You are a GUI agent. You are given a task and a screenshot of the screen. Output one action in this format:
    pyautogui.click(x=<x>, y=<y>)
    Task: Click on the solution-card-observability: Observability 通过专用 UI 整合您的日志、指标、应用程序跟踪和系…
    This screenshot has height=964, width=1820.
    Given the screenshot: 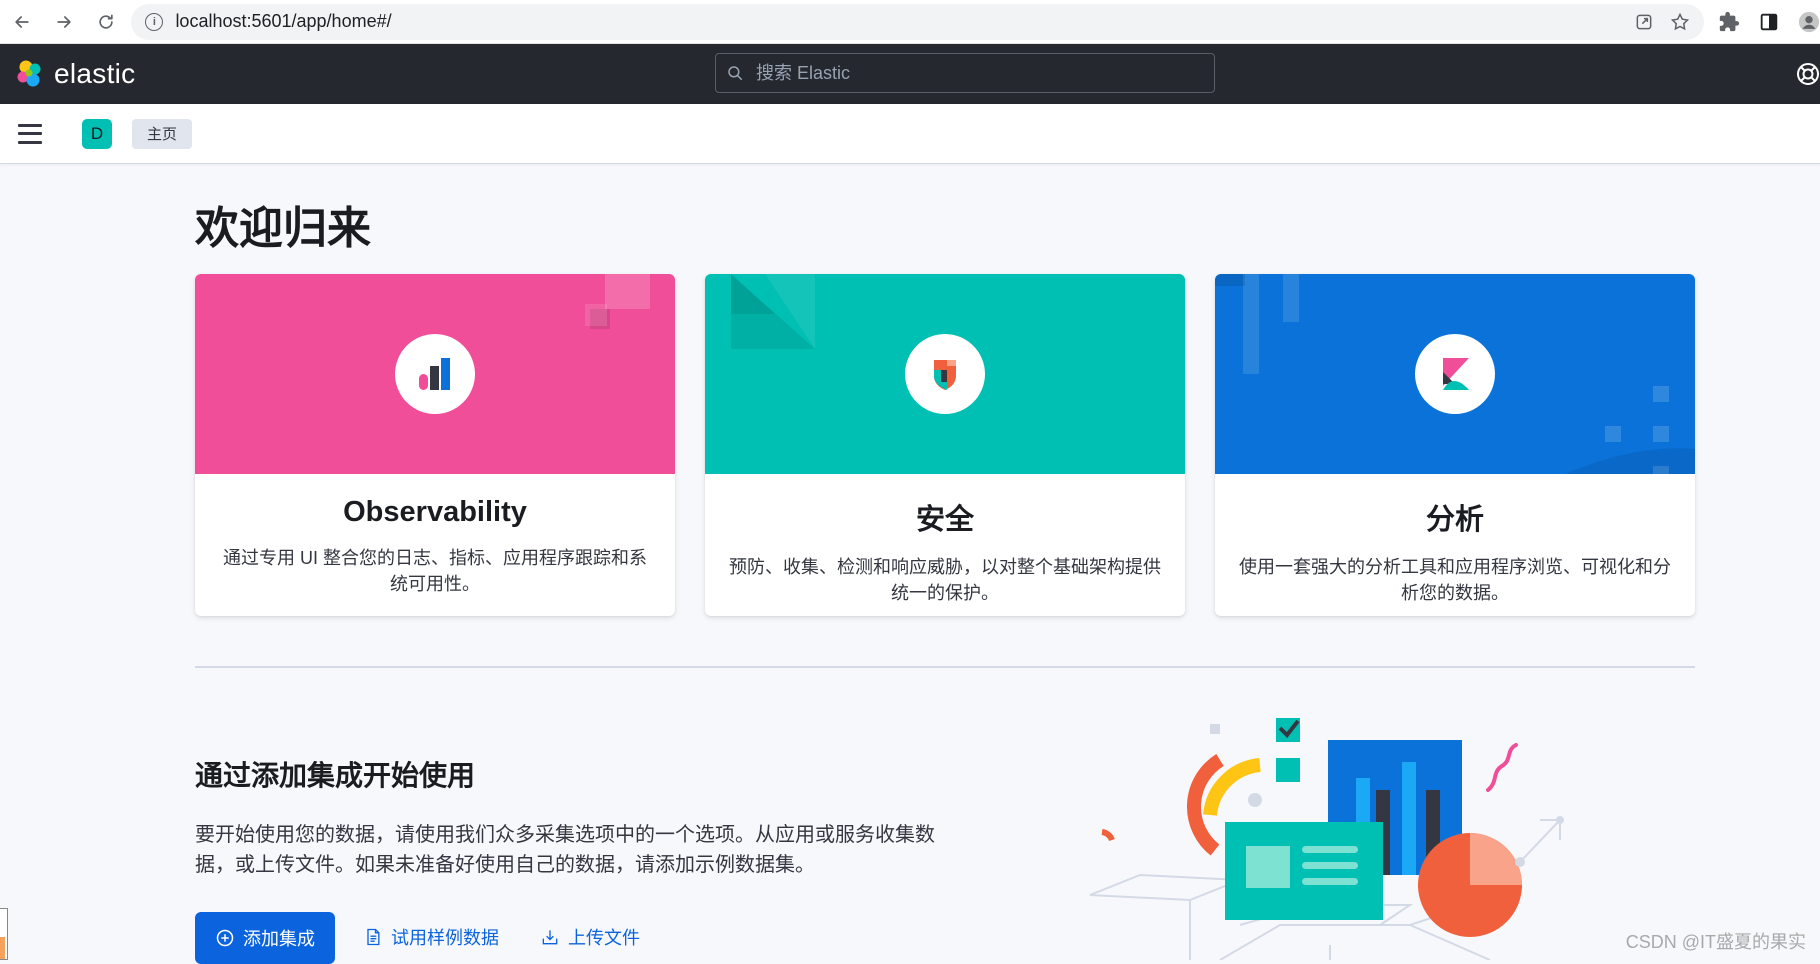 What is the action you would take?
    pyautogui.click(x=435, y=445)
    